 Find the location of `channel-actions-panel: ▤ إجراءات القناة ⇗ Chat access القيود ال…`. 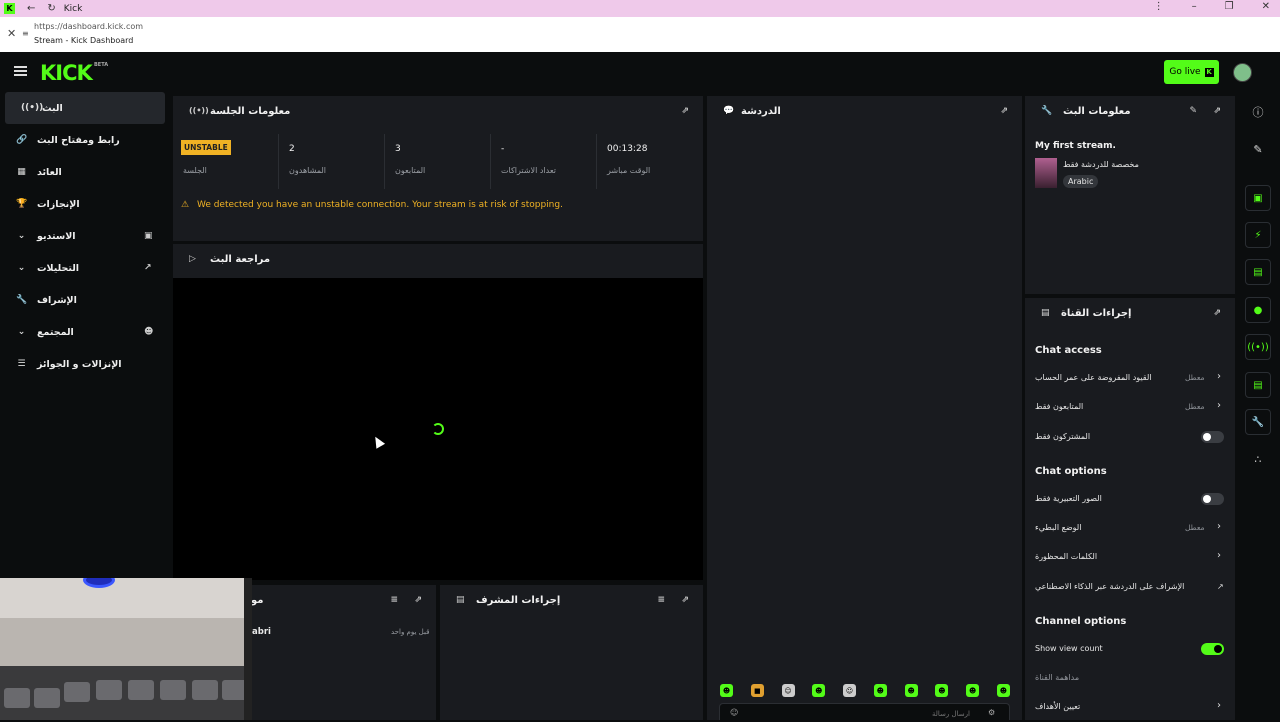

channel-actions-panel: ▤ إجراءات القناة ⇗ Chat access القيود ال… is located at coordinates (1130, 509).